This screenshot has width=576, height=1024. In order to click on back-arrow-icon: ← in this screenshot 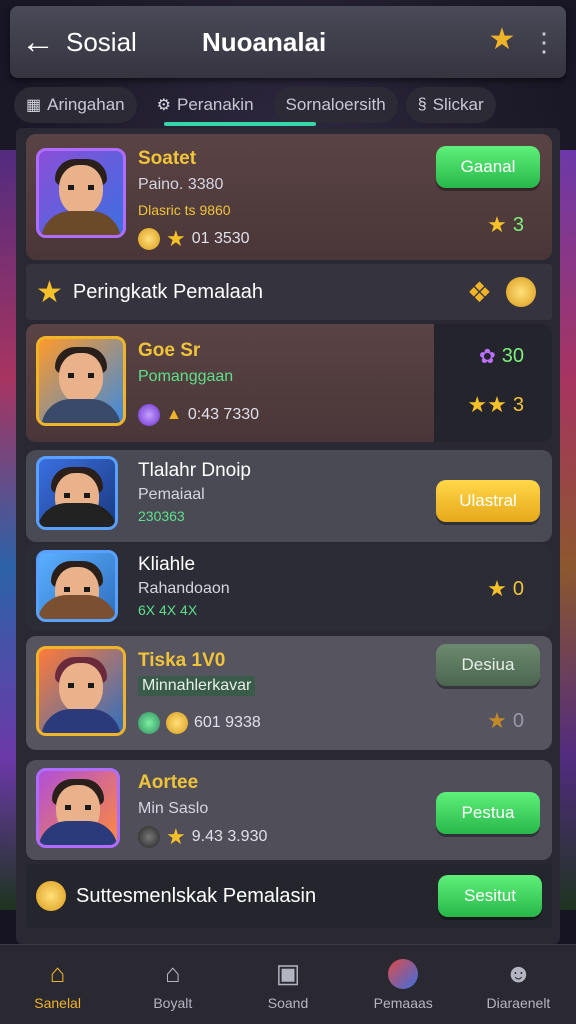, I will do `click(38, 42)`.